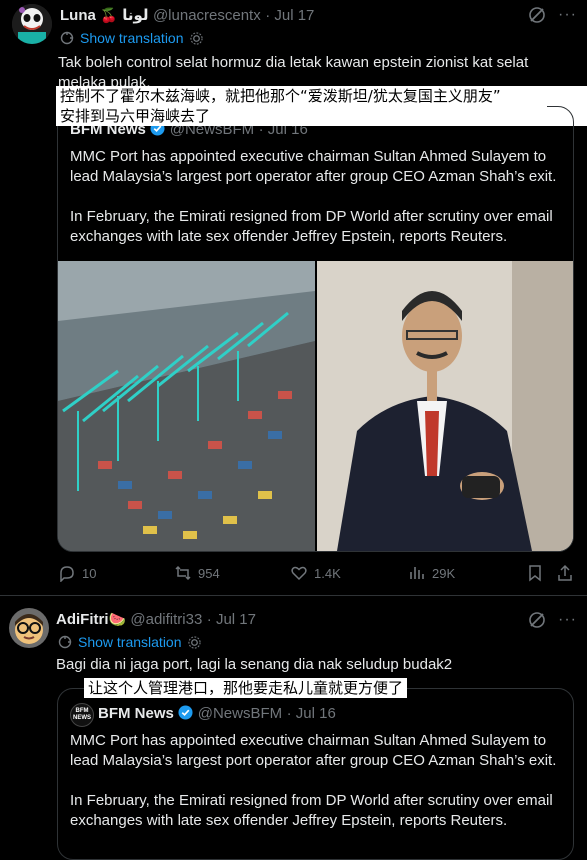 This screenshot has height=860, width=587. I want to click on tweet-divider, so click(293, 595).